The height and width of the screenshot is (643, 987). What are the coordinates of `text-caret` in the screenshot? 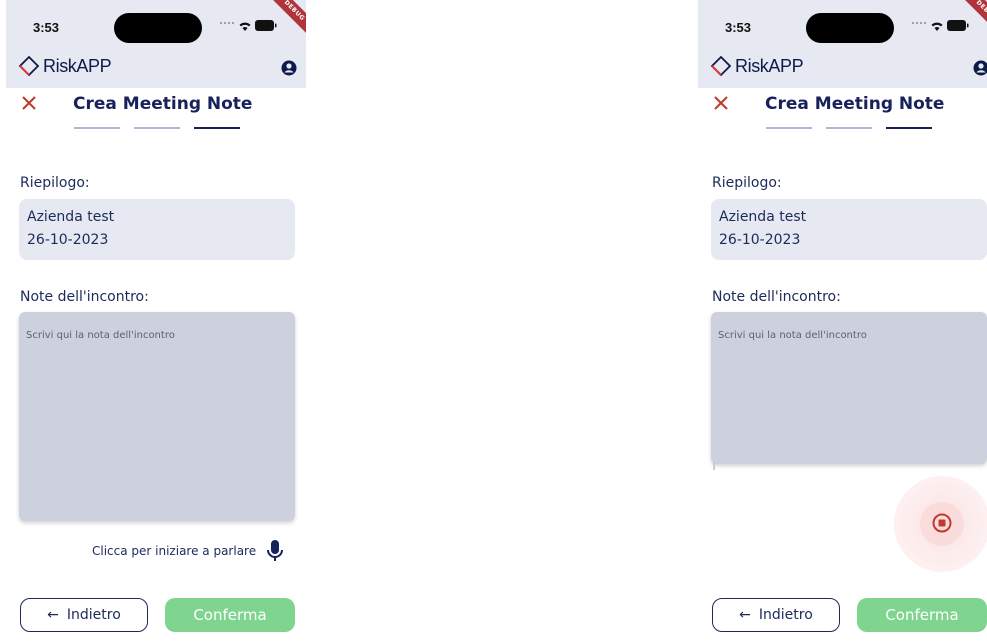 It's located at (714, 466).